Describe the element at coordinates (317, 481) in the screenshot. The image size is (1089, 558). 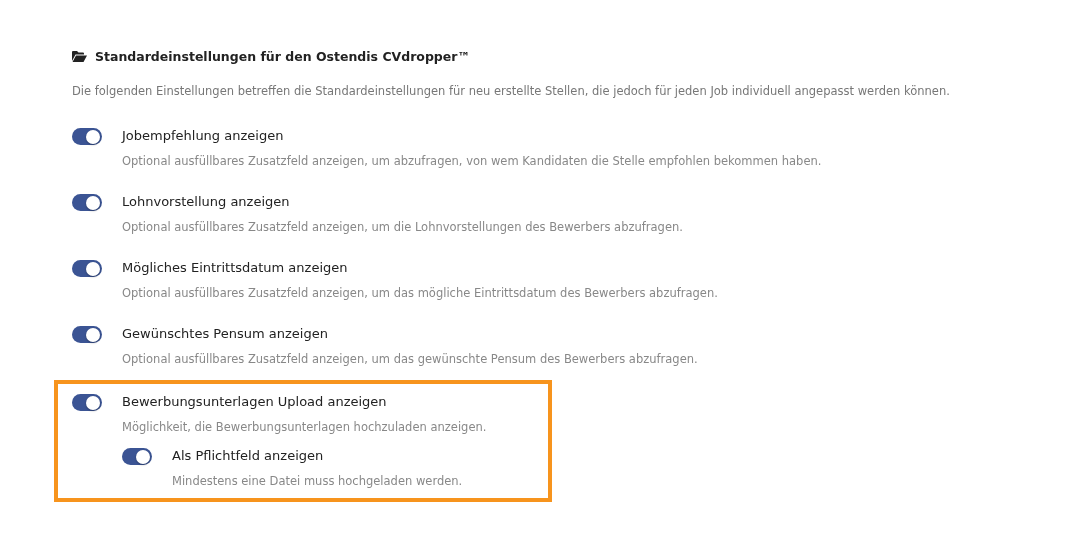
I see `setting-hint: Mindestens eine Datei muss hochgeladen werden.` at that location.